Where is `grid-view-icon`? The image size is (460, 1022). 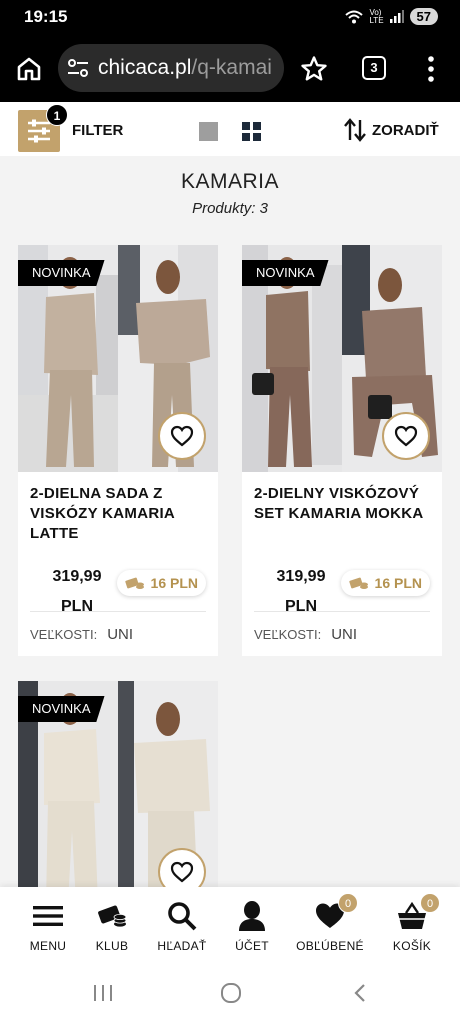
grid-view-icon is located at coordinates (251, 131).